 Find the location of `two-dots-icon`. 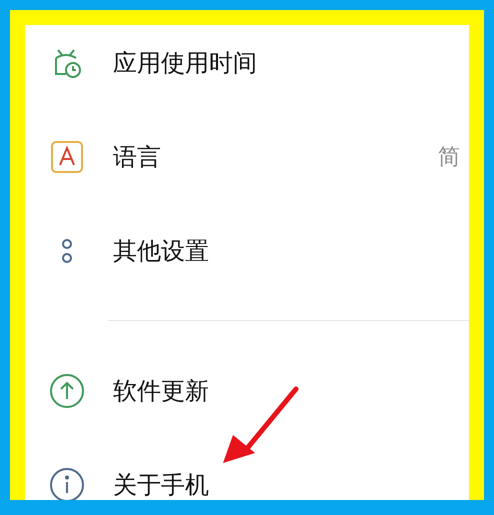

two-dots-icon is located at coordinates (67, 251).